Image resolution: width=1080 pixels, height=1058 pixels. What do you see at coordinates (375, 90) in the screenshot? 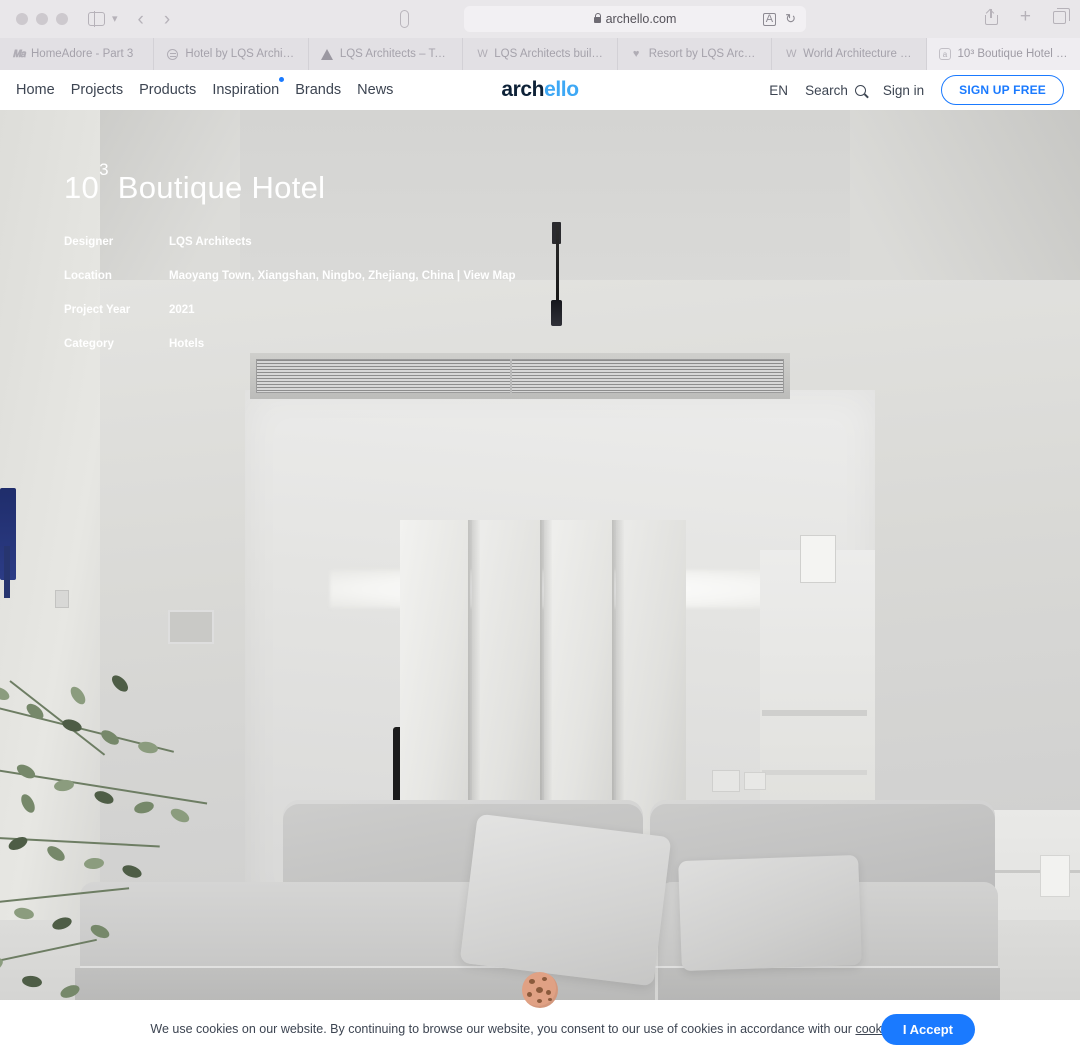
I see `nav-item-news: News` at bounding box center [375, 90].